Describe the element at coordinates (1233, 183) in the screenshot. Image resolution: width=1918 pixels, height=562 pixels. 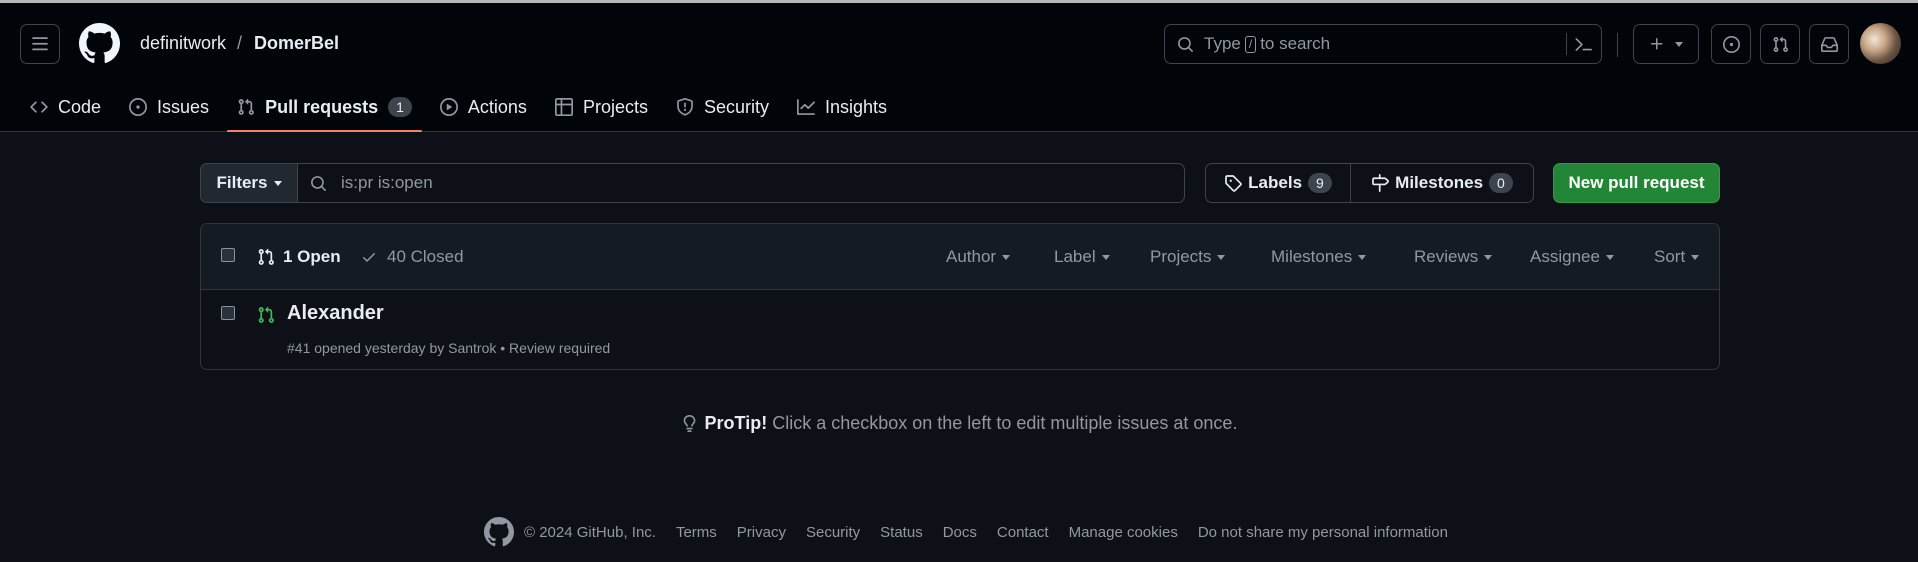
I see `tag-icon` at that location.